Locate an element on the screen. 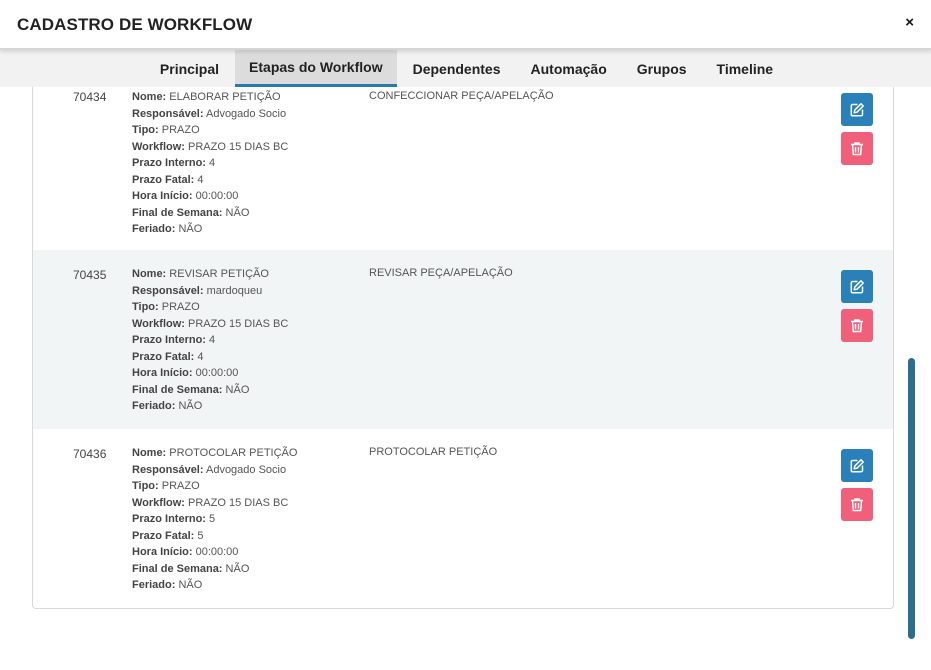 The image size is (931, 670). tab-principal: Principal is located at coordinates (189, 68).